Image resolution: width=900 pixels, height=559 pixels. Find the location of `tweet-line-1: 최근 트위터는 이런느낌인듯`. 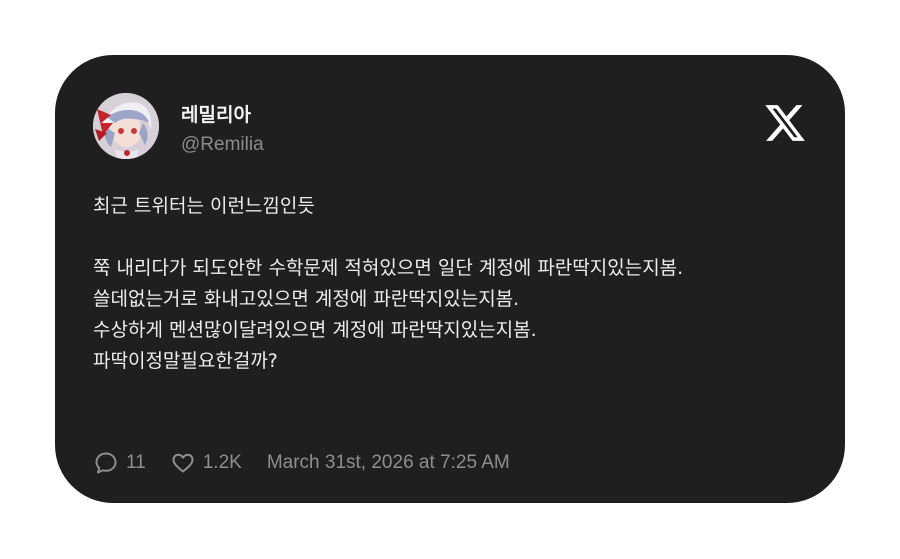

tweet-line-1: 최근 트위터는 이런느낌인듯 is located at coordinates (204, 206).